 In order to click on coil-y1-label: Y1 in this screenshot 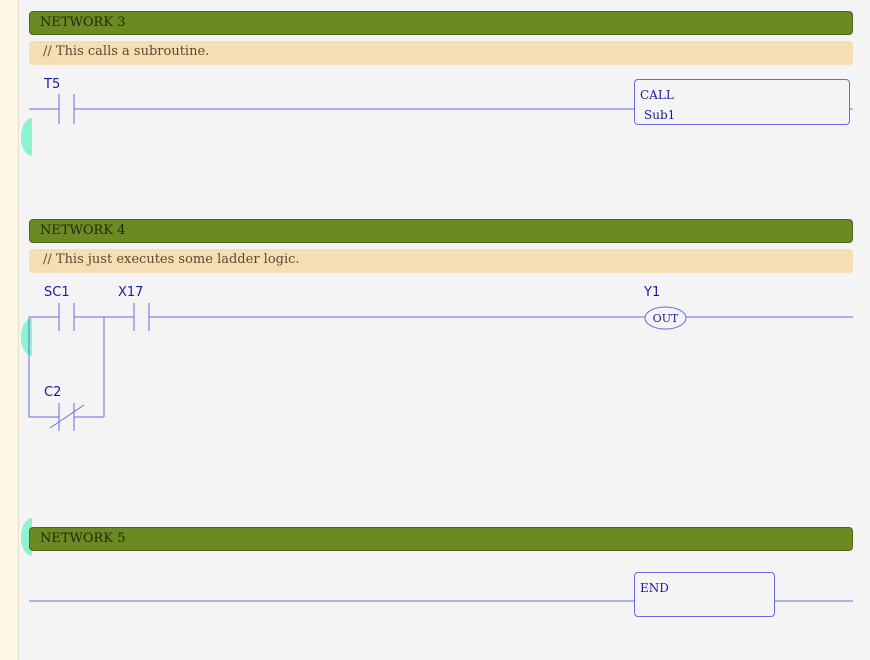, I will do `click(652, 292)`.